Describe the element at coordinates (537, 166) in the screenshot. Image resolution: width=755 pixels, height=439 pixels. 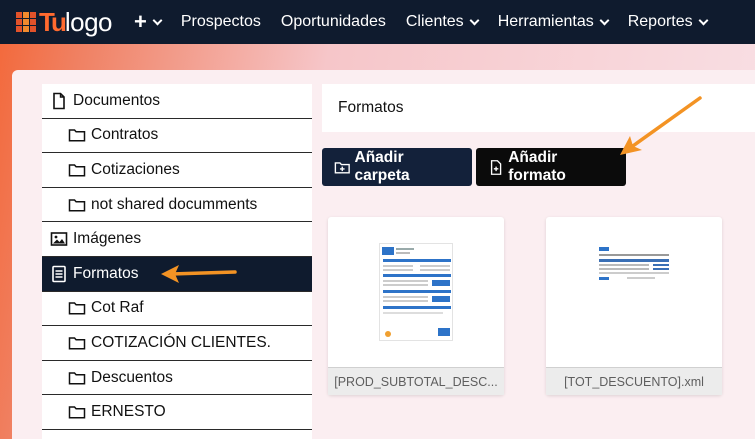
I see `add-format-label: Añadir formato` at that location.